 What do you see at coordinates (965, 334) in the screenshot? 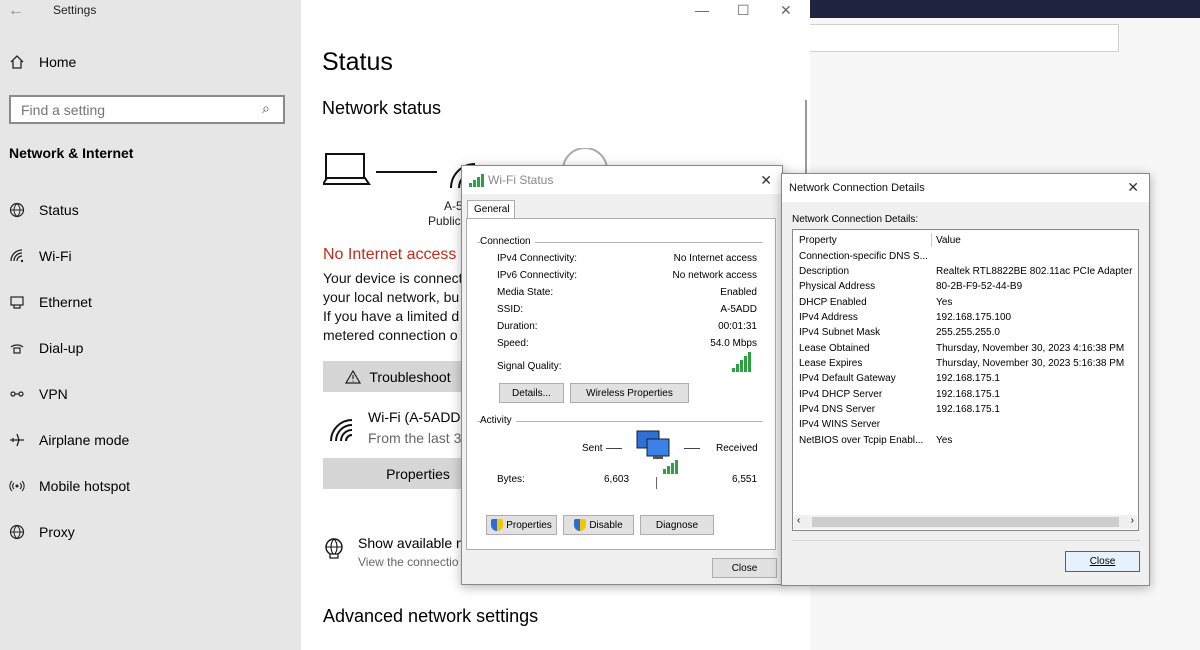
I see `list-item: IPv4 Subnet Mask 255.255.255.0` at bounding box center [965, 334].